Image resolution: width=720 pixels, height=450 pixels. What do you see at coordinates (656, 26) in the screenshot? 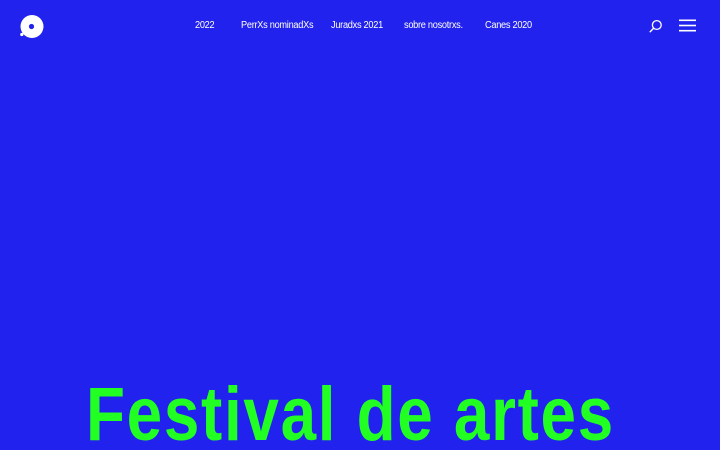
I see `search-icon` at bounding box center [656, 26].